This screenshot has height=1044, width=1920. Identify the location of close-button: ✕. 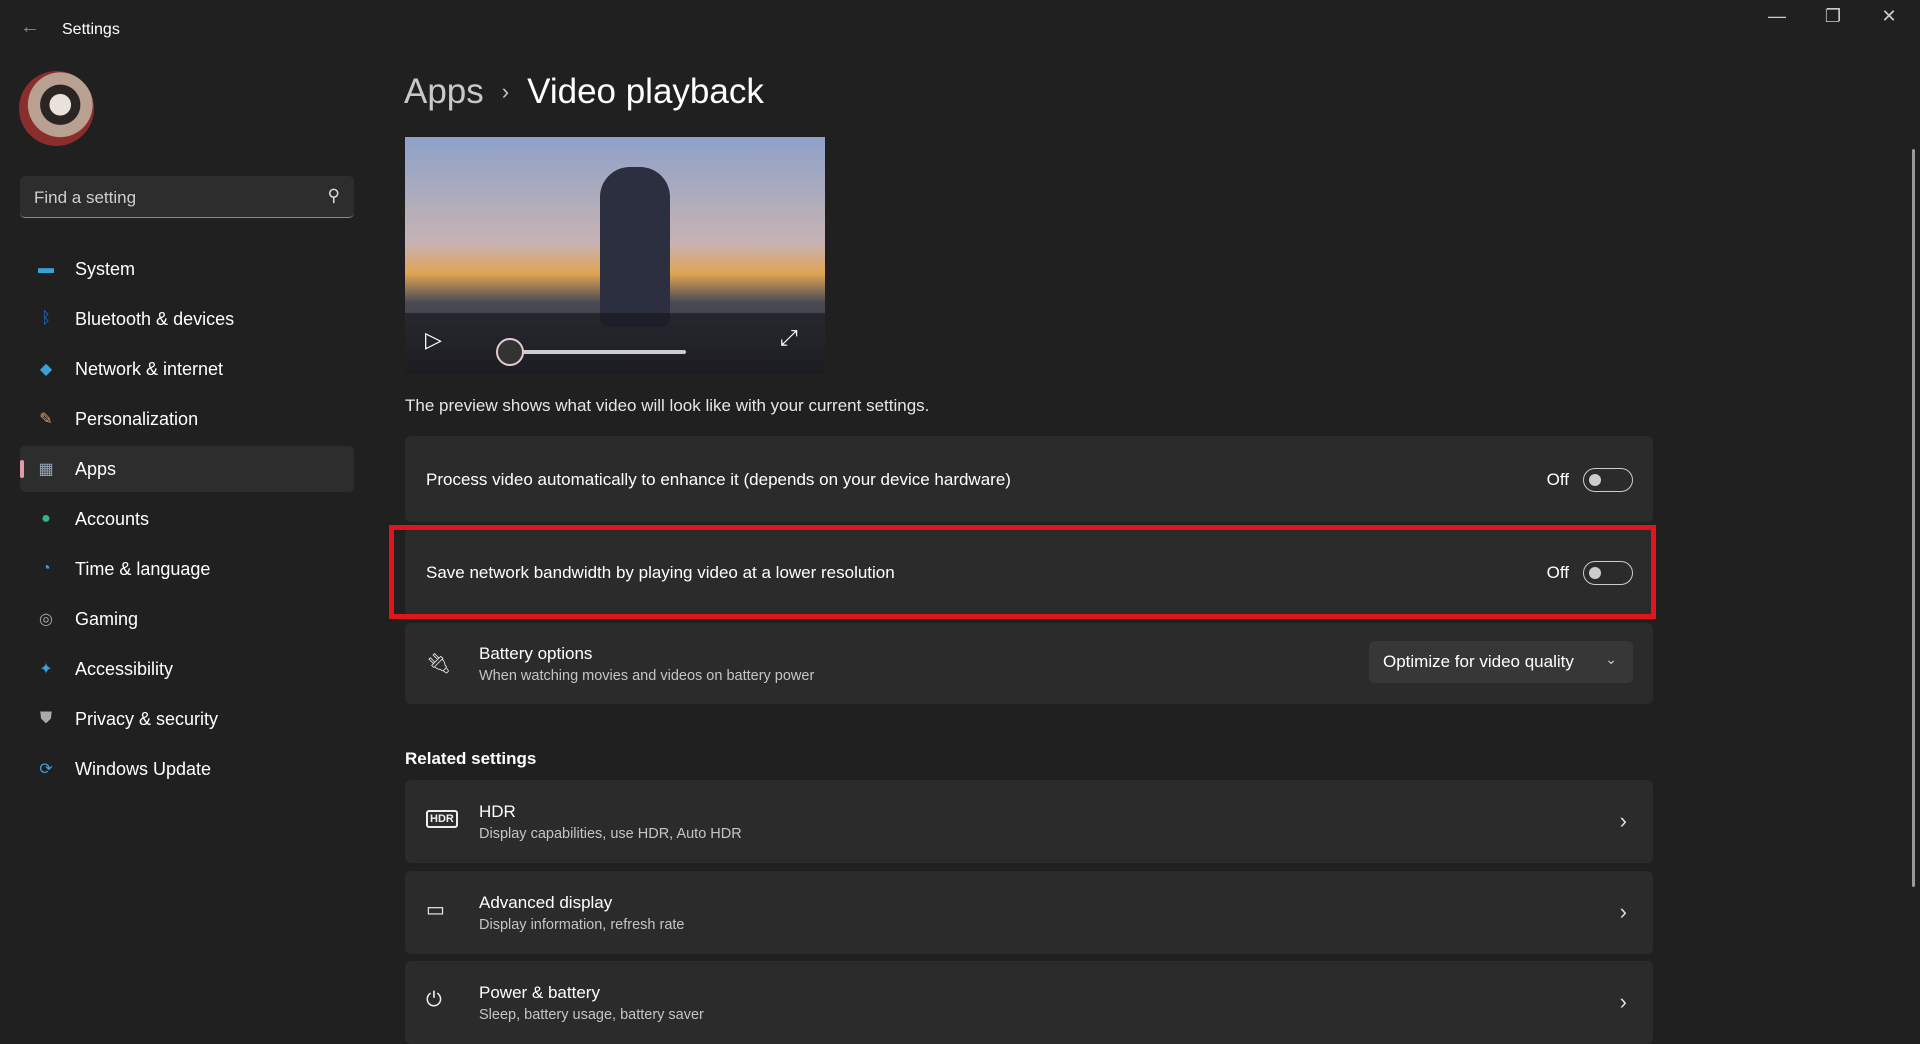
(1889, 16).